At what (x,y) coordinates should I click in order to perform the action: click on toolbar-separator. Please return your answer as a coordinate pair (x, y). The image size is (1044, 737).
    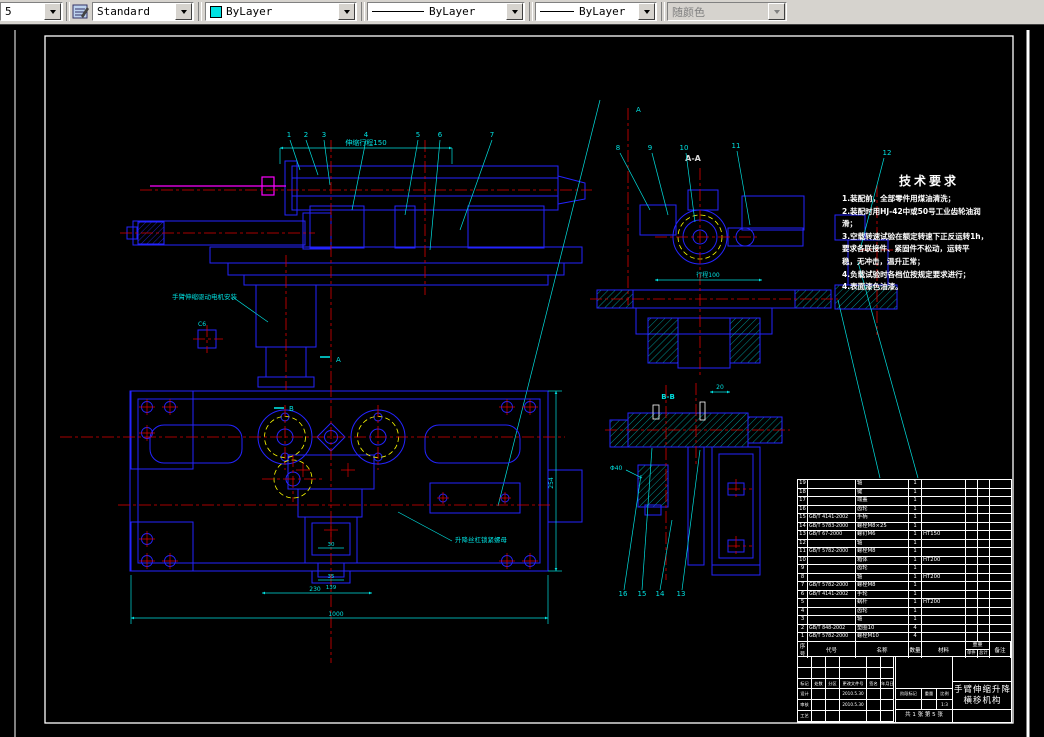
    Looking at the image, I should click on (363, 11).